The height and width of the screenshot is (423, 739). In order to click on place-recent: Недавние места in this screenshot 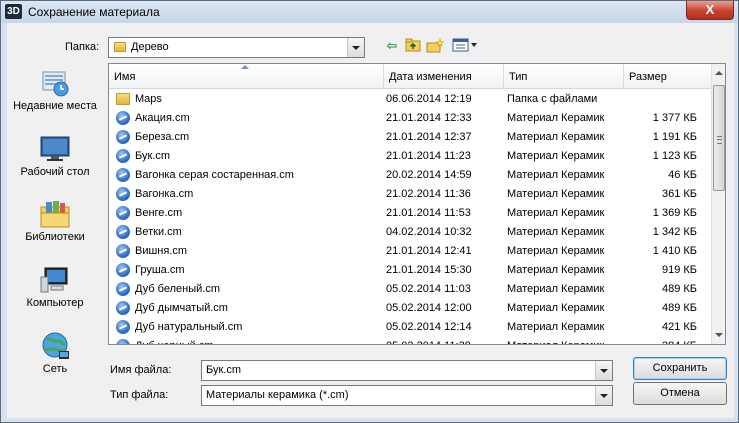, I will do `click(55, 90)`.